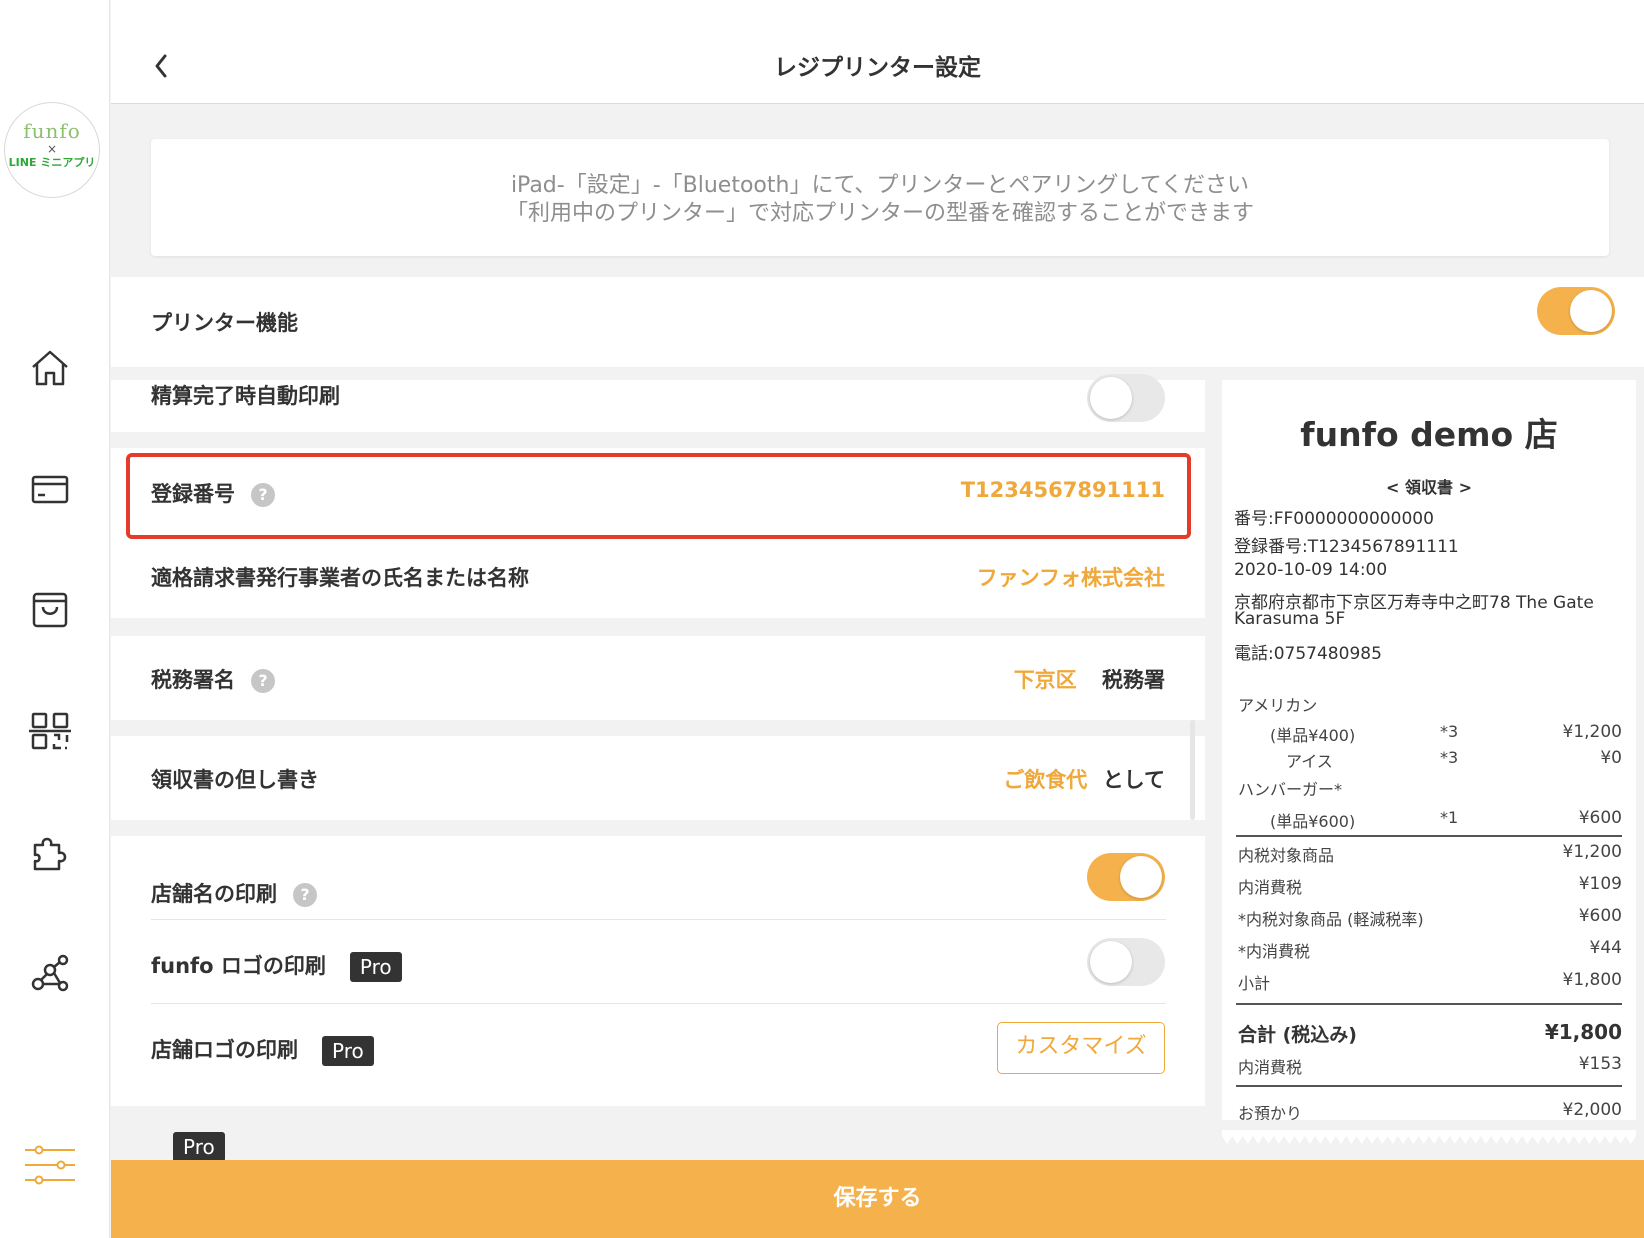 Image resolution: width=1644 pixels, height=1238 pixels. What do you see at coordinates (50, 610) in the screenshot?
I see `bag-icon` at bounding box center [50, 610].